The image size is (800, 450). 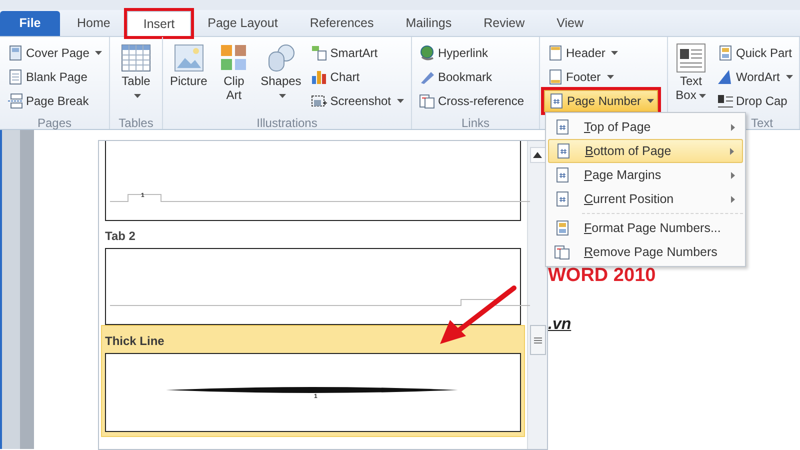 I want to click on ribbon-button: Table, so click(x=136, y=77).